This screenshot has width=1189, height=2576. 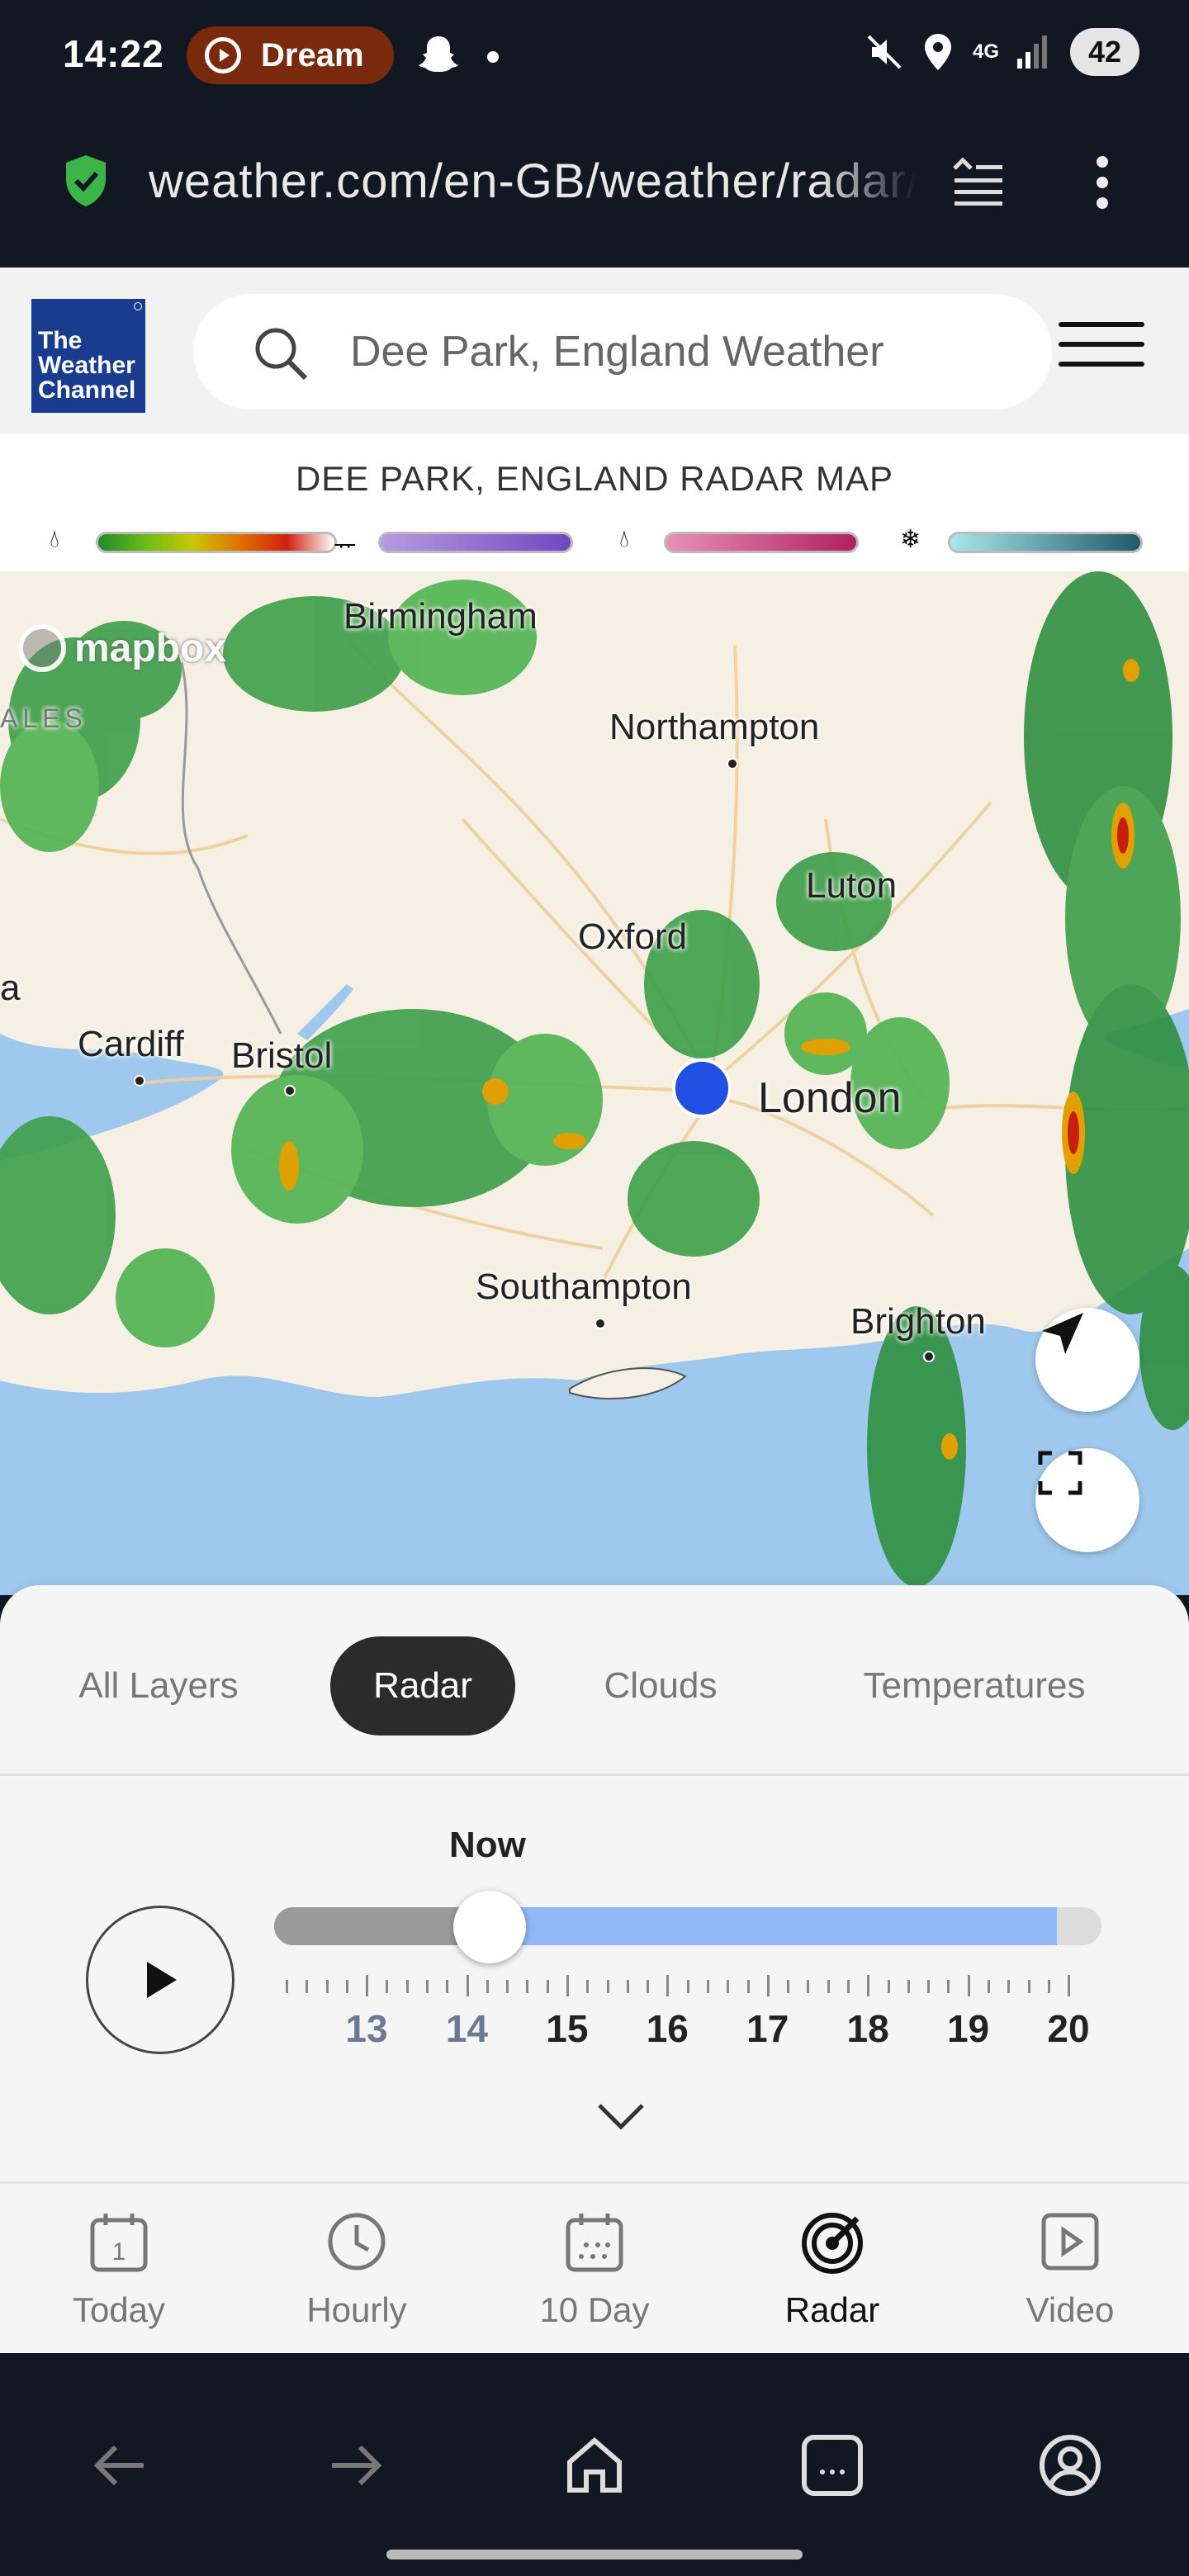 I want to click on fullscreen-button, so click(x=1087, y=1500).